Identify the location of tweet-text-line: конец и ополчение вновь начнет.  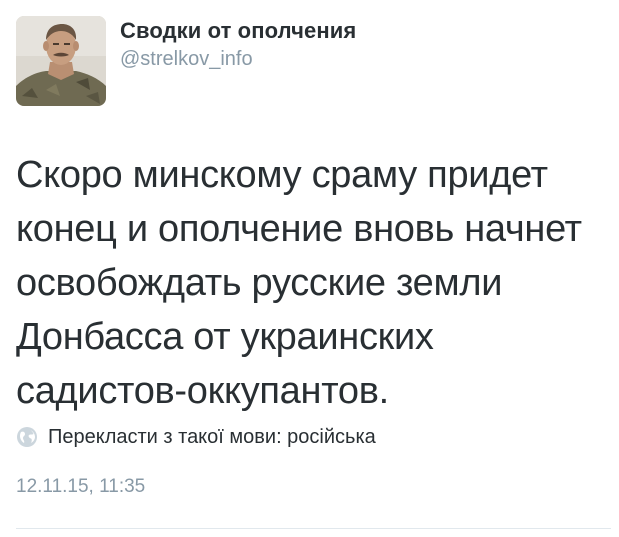
(299, 229).